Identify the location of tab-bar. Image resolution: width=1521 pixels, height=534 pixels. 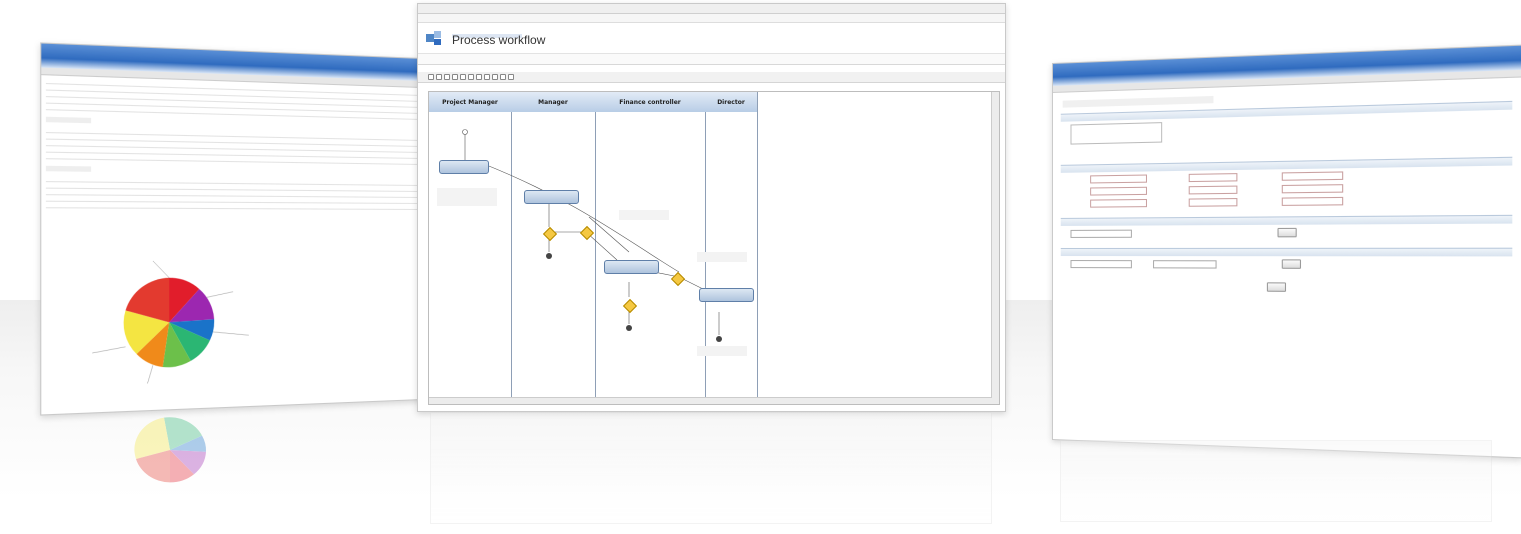
(711, 59).